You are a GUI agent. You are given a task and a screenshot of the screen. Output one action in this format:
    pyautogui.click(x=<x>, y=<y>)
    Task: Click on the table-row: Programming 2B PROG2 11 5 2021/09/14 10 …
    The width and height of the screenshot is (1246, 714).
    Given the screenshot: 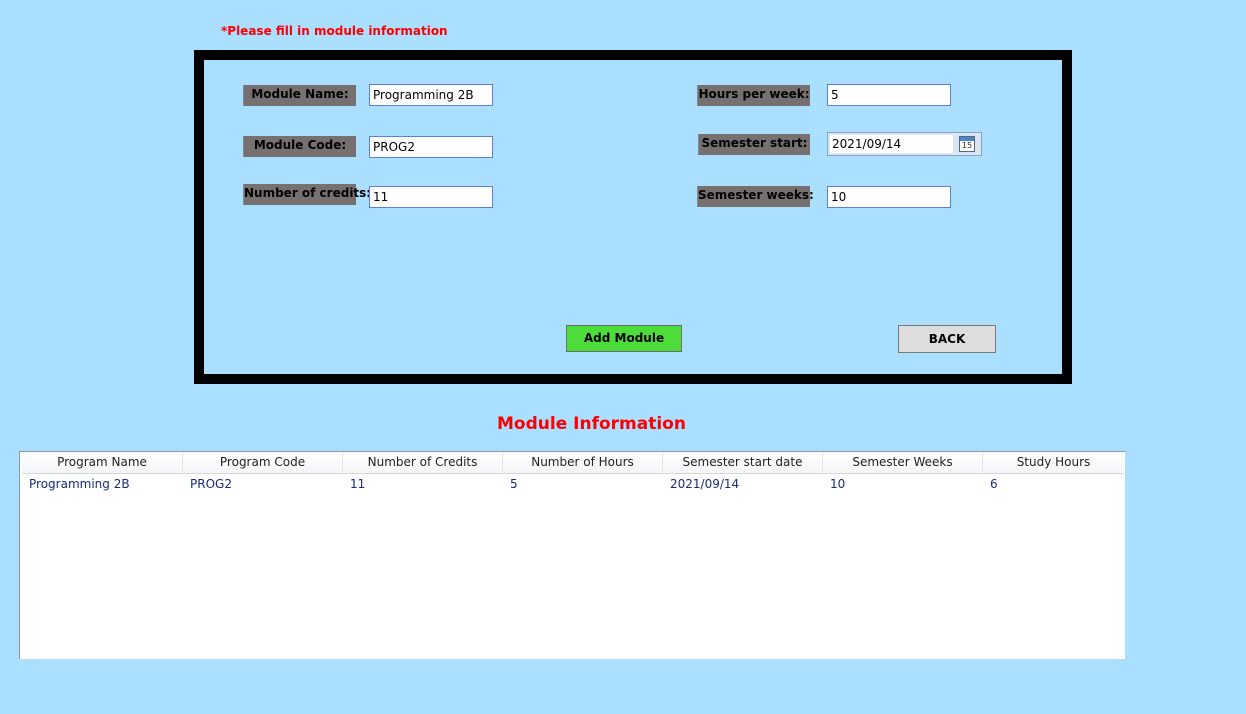 What is the action you would take?
    pyautogui.click(x=573, y=484)
    